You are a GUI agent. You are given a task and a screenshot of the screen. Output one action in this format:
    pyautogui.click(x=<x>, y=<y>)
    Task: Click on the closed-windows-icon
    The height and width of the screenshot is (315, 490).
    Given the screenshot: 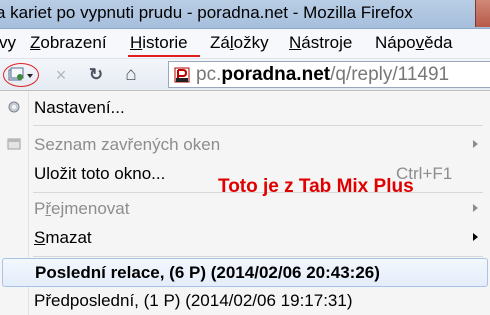 What is the action you would take?
    pyautogui.click(x=14, y=144)
    